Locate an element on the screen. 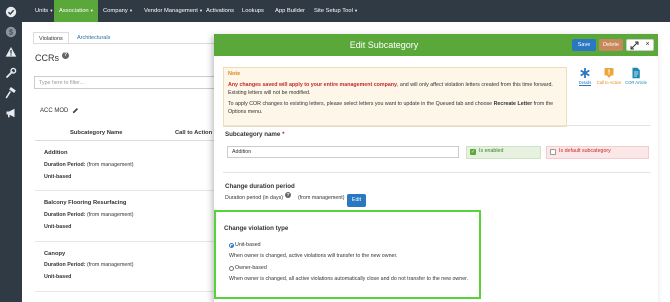 The width and height of the screenshot is (670, 302). dollar-icon: $ is located at coordinates (10, 31).